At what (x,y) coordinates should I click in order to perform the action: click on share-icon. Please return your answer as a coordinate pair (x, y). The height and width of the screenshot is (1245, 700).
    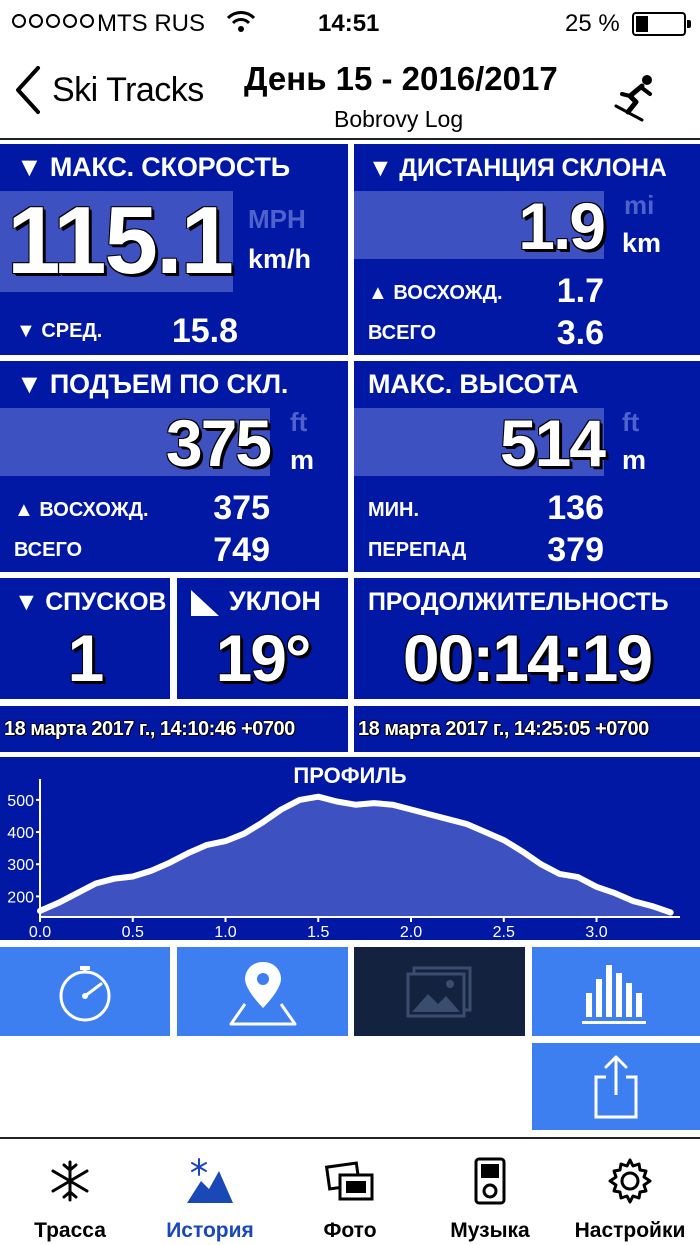
    Looking at the image, I should click on (616, 1086).